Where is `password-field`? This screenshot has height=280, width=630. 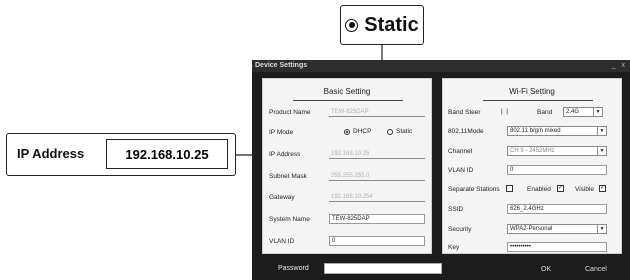
password-field is located at coordinates (383, 268).